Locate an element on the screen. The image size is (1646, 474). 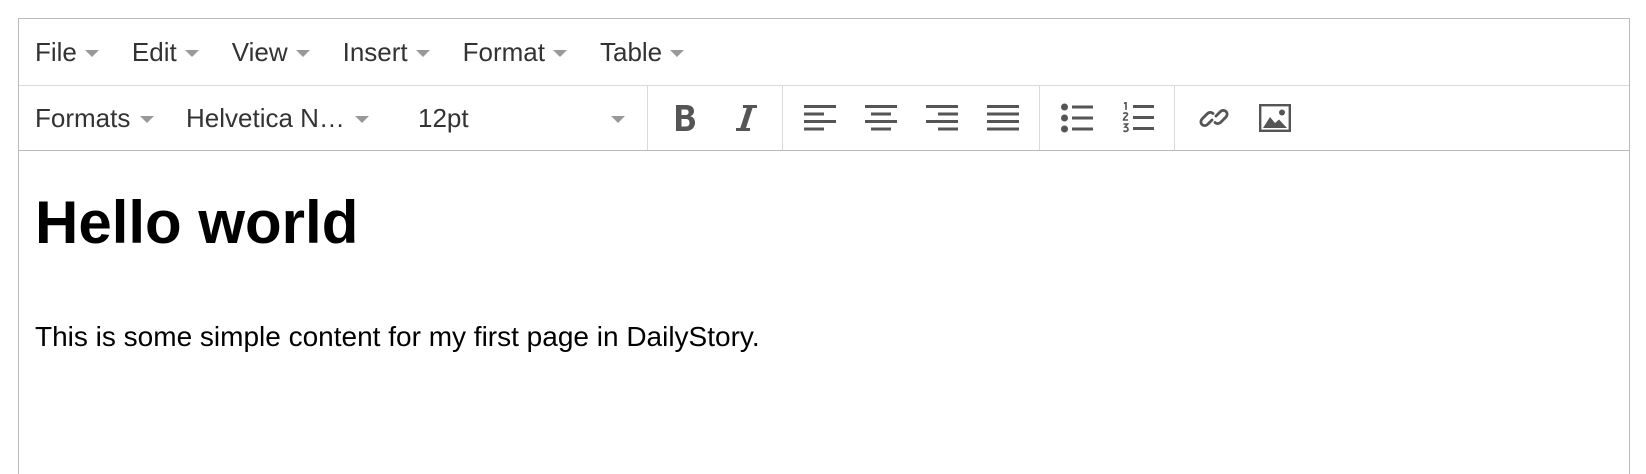
italic-button is located at coordinates (745, 118).